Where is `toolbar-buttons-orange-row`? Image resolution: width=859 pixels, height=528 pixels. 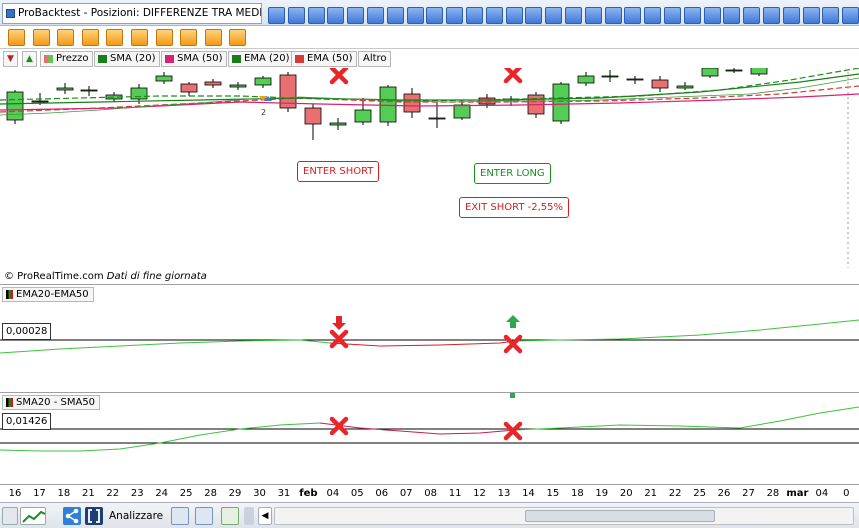
toolbar-buttons-orange-row is located at coordinates (429, 37).